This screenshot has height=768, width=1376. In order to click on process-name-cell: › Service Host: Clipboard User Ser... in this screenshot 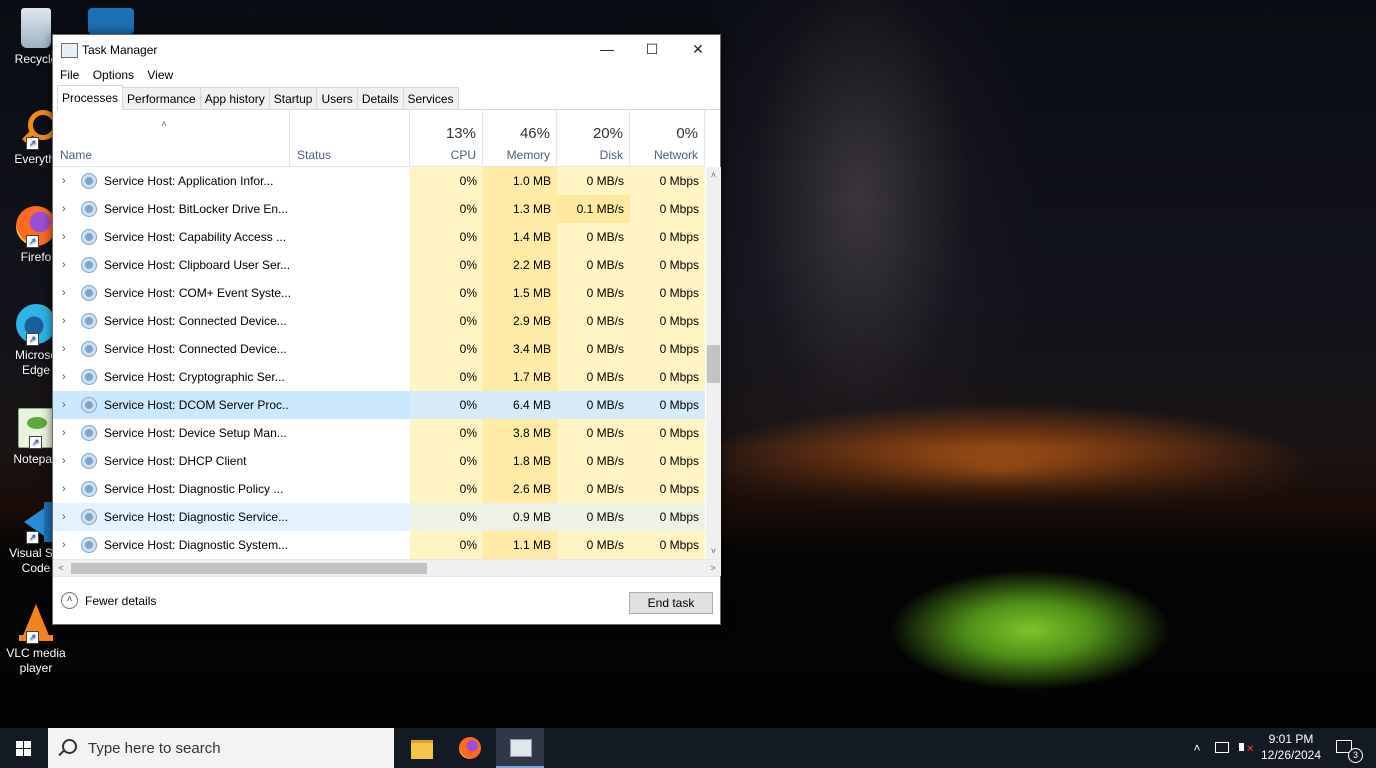, I will do `click(171, 265)`.